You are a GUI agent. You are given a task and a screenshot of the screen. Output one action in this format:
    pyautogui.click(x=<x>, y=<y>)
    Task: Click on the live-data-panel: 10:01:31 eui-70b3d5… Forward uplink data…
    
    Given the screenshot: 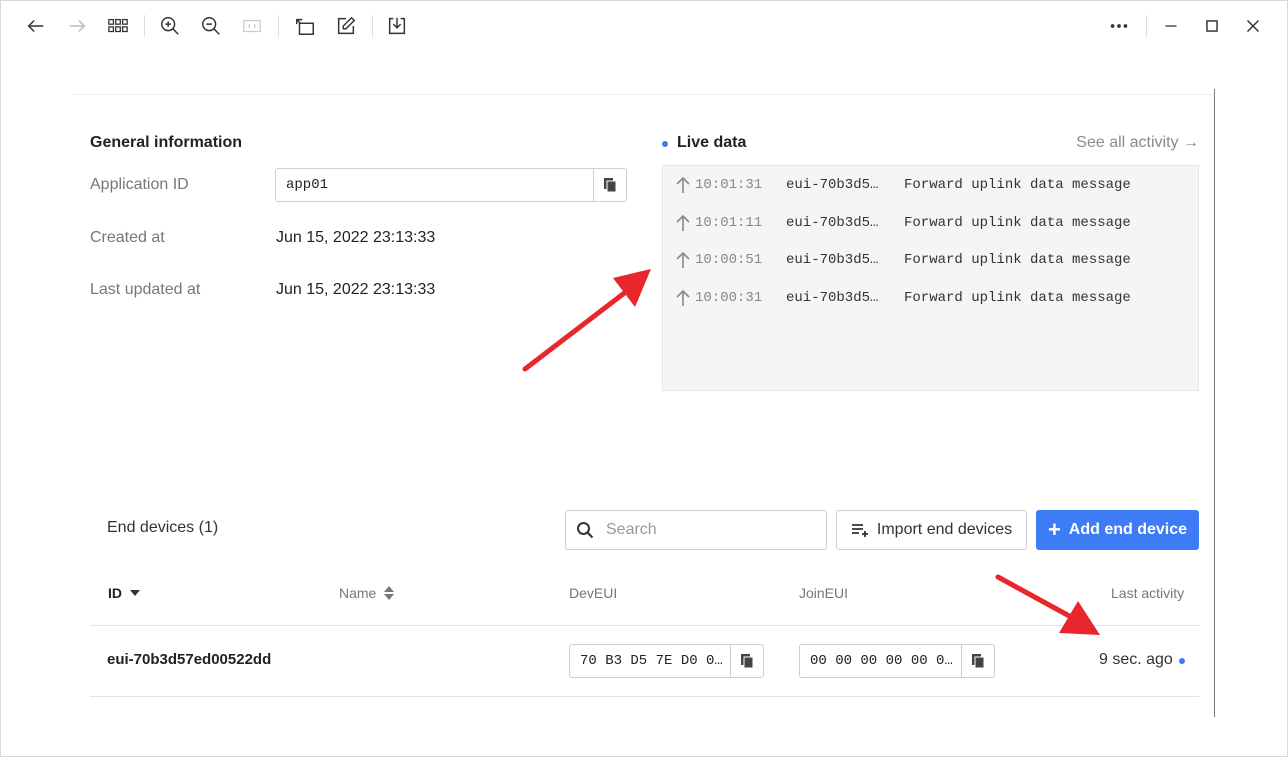 What is the action you would take?
    pyautogui.click(x=930, y=278)
    